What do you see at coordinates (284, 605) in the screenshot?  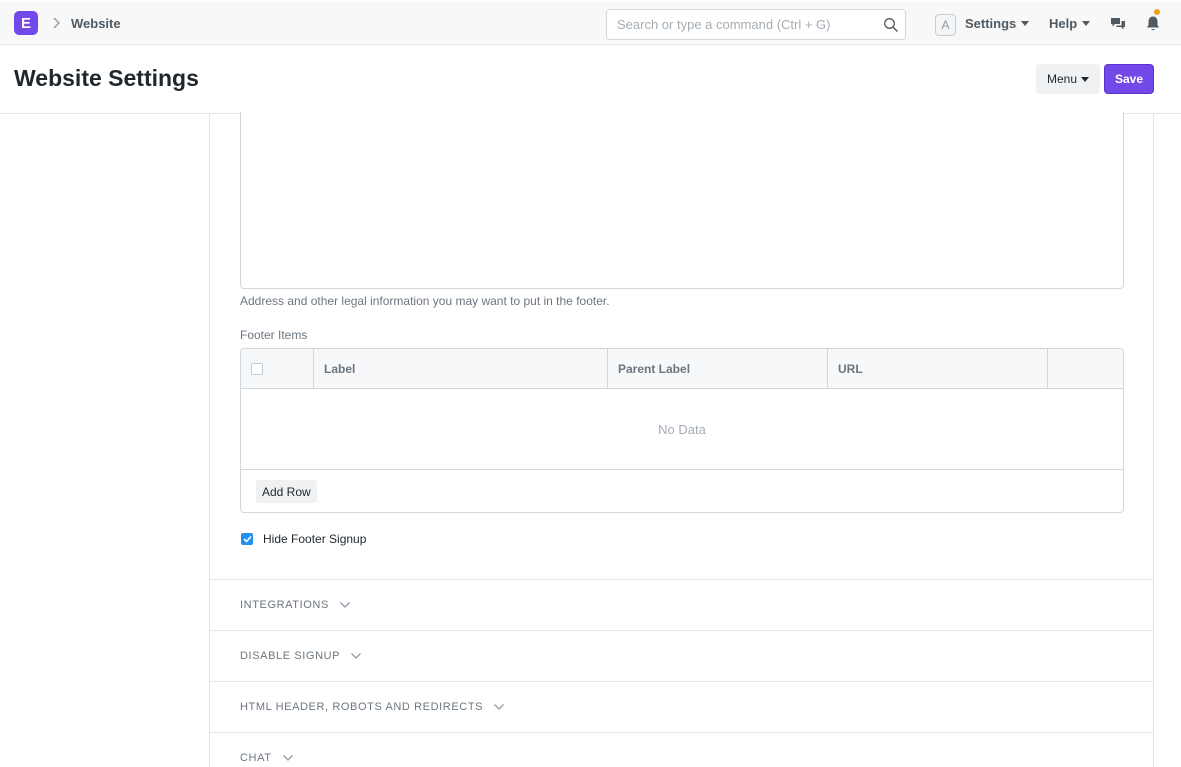 I see `section-title: INTEGRATIONS` at bounding box center [284, 605].